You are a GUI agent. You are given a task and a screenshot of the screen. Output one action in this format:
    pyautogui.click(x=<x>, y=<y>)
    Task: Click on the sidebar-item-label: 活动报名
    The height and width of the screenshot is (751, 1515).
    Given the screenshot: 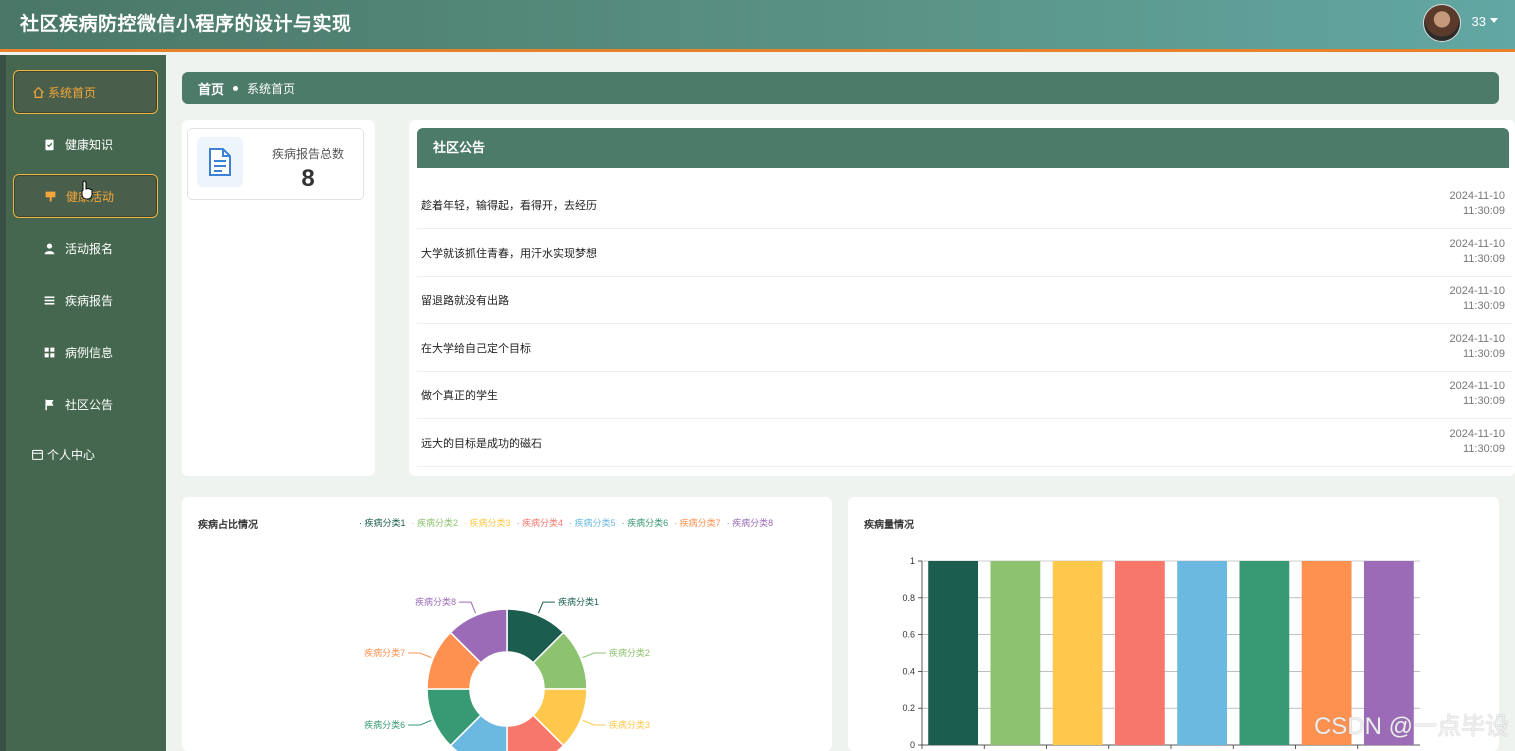 What is the action you would take?
    pyautogui.click(x=89, y=248)
    